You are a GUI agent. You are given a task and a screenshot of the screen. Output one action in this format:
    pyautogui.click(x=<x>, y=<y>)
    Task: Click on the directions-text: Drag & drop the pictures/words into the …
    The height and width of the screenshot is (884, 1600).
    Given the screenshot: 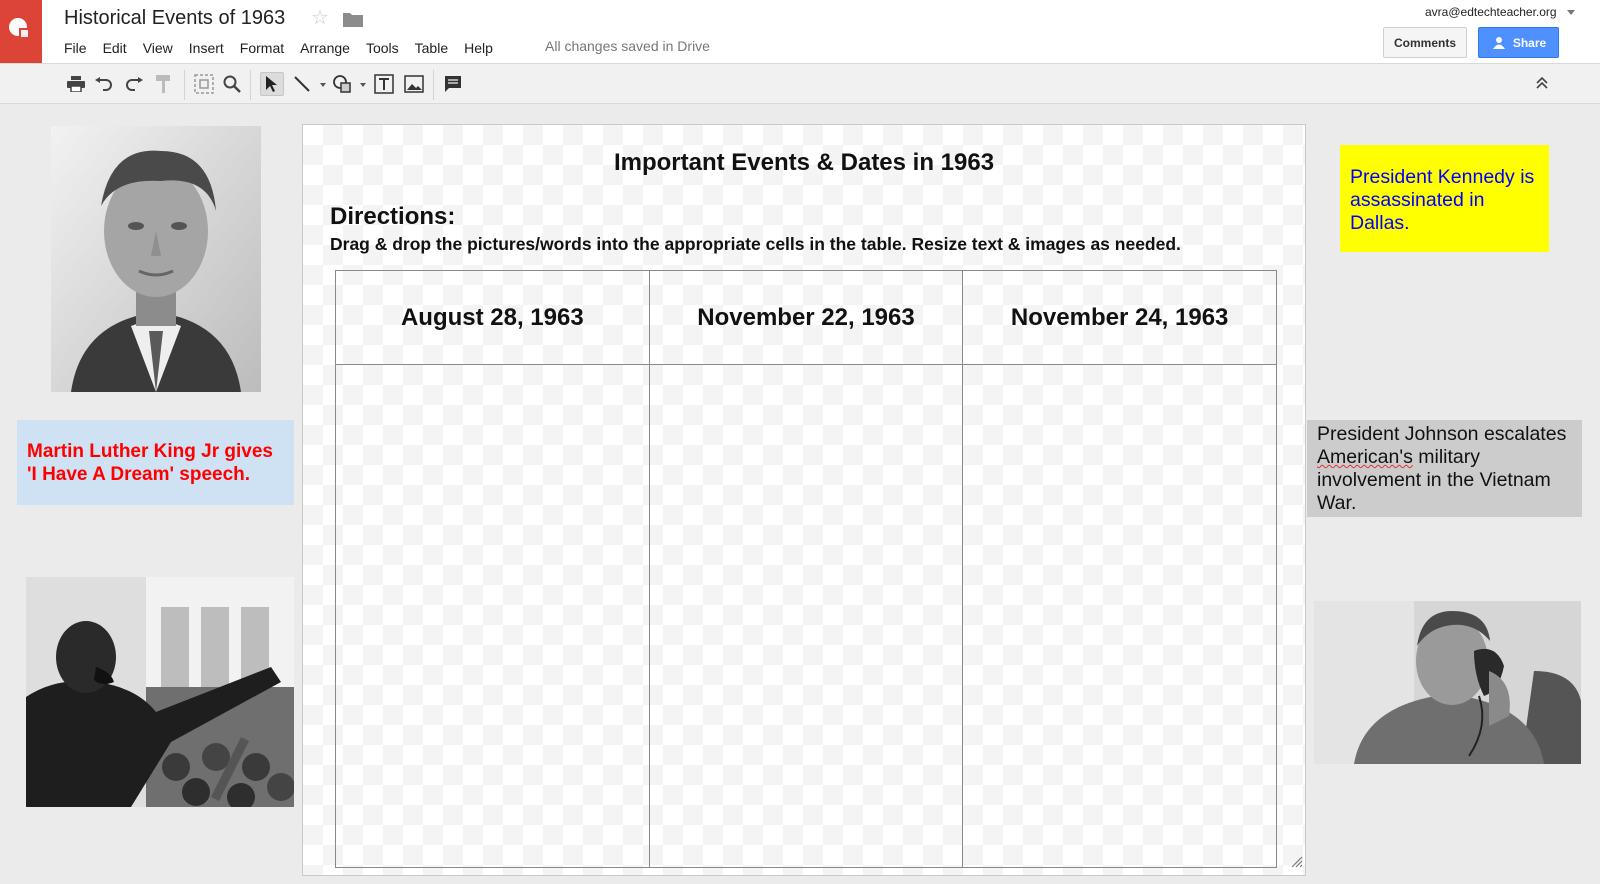 What is the action you would take?
    pyautogui.click(x=755, y=244)
    